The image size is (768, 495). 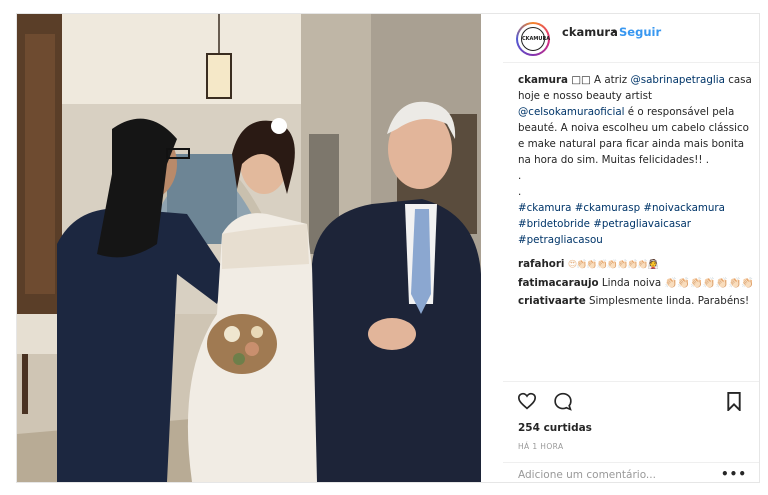 What do you see at coordinates (677, 80) in the screenshot?
I see `mention-sabrinapetraglia: @sabrinapetraglia` at bounding box center [677, 80].